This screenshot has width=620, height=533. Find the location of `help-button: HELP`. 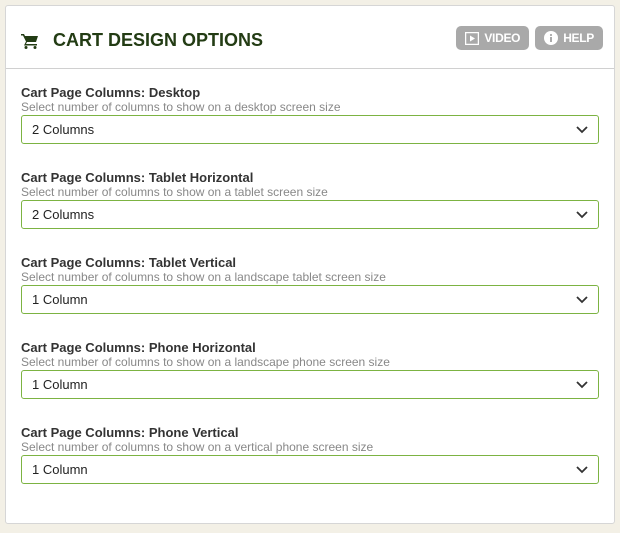

help-button: HELP is located at coordinates (569, 38).